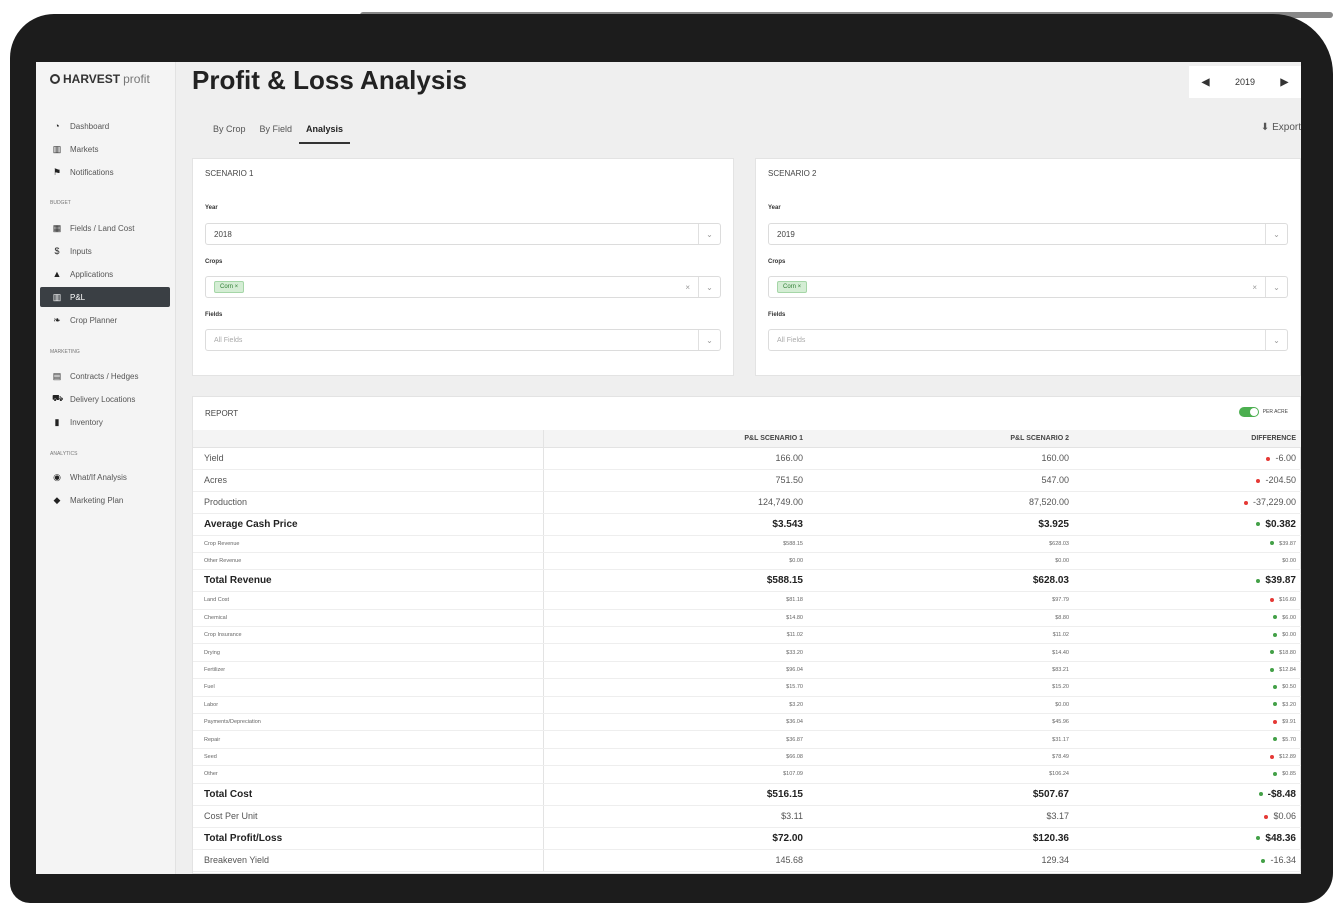 This screenshot has height=903, width=1333. I want to click on row-label: Labor, so click(368, 705).